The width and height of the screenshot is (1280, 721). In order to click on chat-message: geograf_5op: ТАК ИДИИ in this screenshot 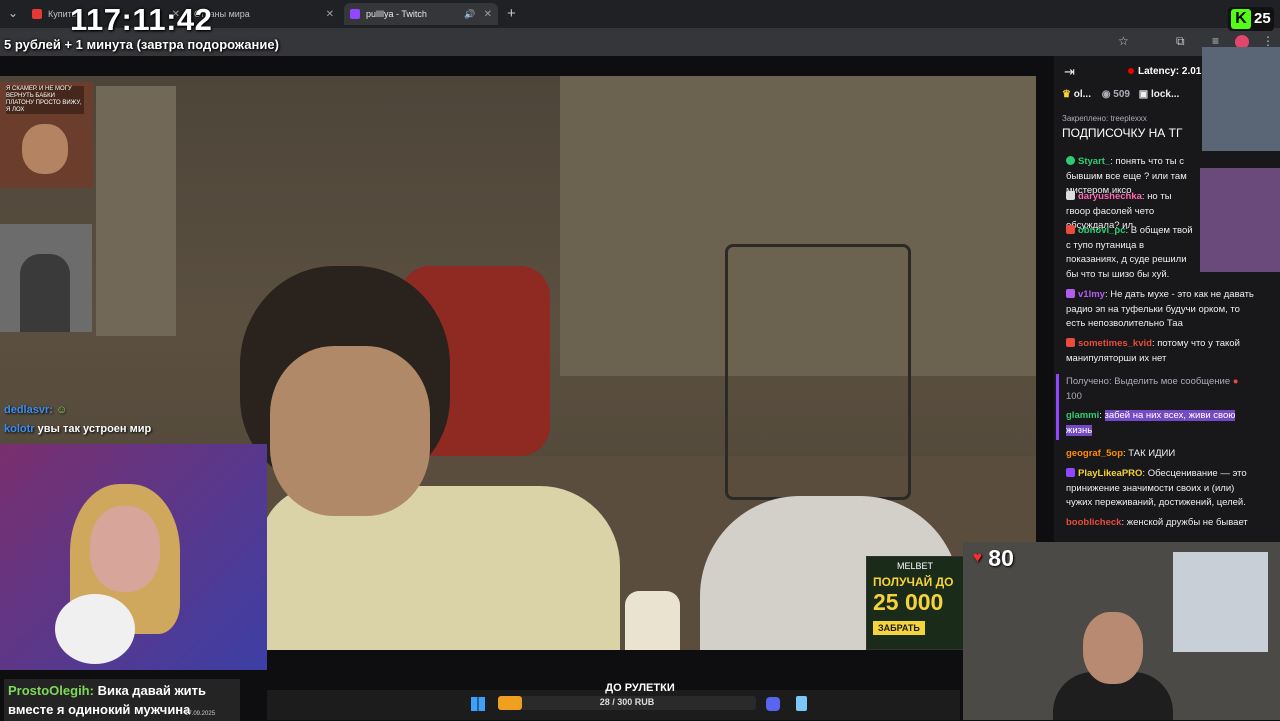, I will do `click(1161, 454)`.